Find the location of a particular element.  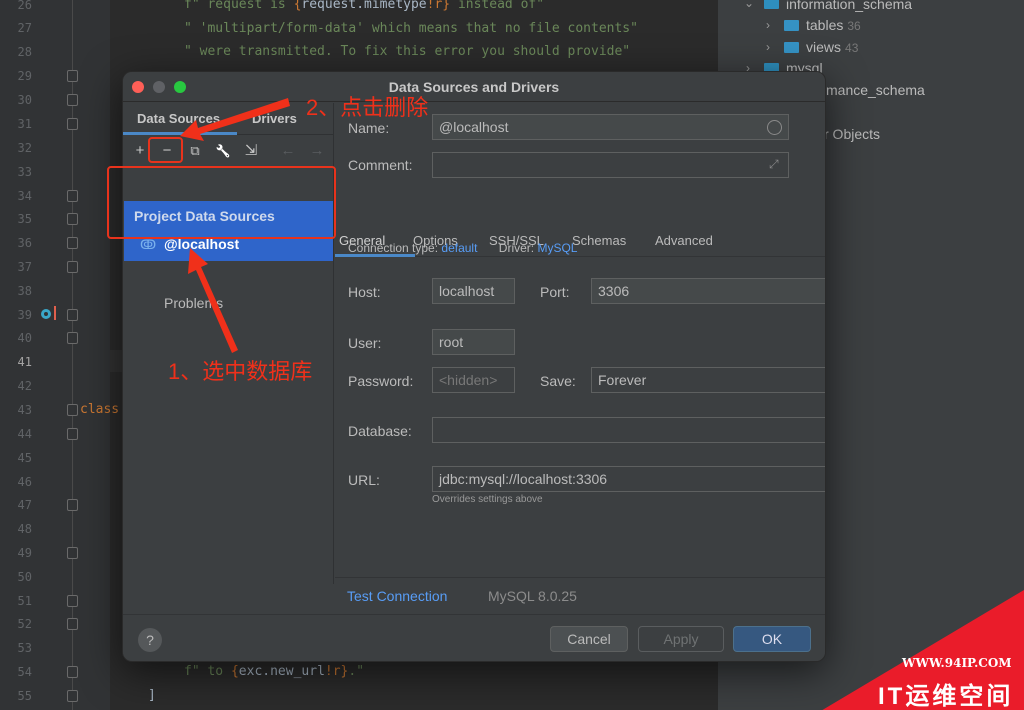

line-number: 44 is located at coordinates (24, 434).